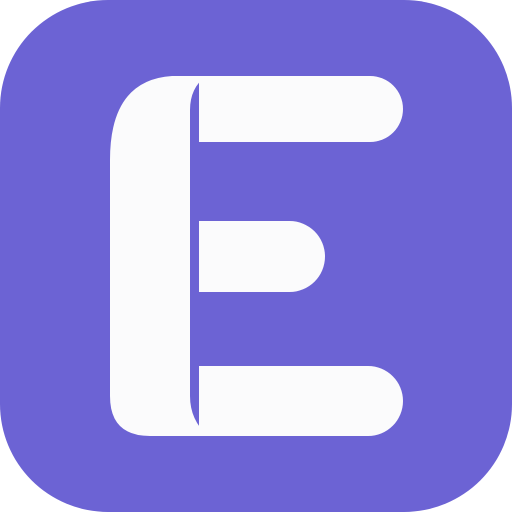 Image resolution: width=512 pixels, height=512 pixels. I want to click on letter-e-bottom-bar-join, so click(219, 401).